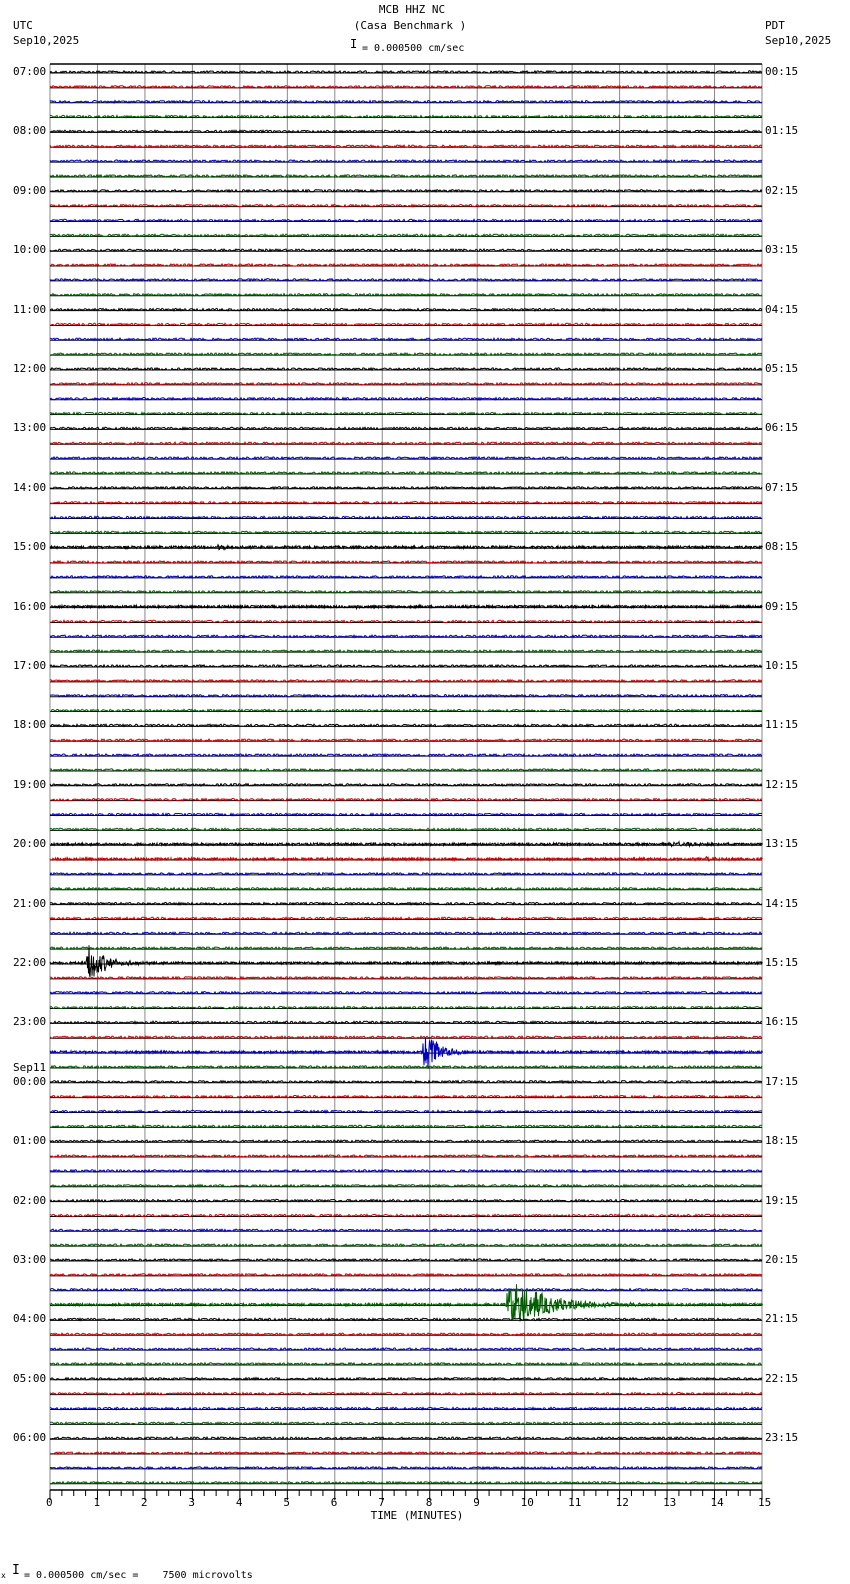  Describe the element at coordinates (782, 606) in the screenshot. I see `pdt-hour-label: 09:15` at that location.